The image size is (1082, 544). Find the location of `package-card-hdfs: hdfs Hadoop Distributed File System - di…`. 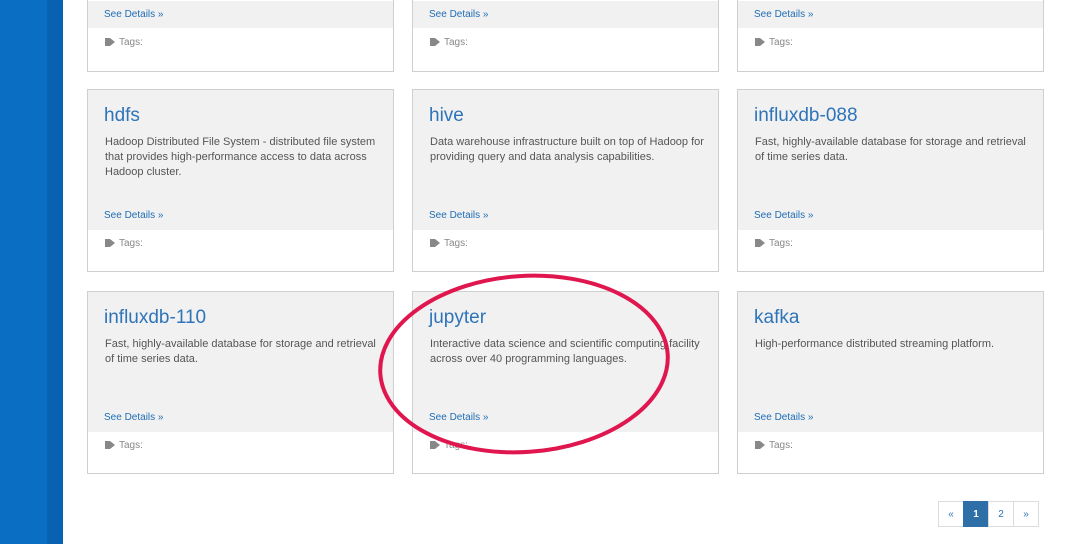

package-card-hdfs: hdfs Hadoop Distributed File System - di… is located at coordinates (240, 180).